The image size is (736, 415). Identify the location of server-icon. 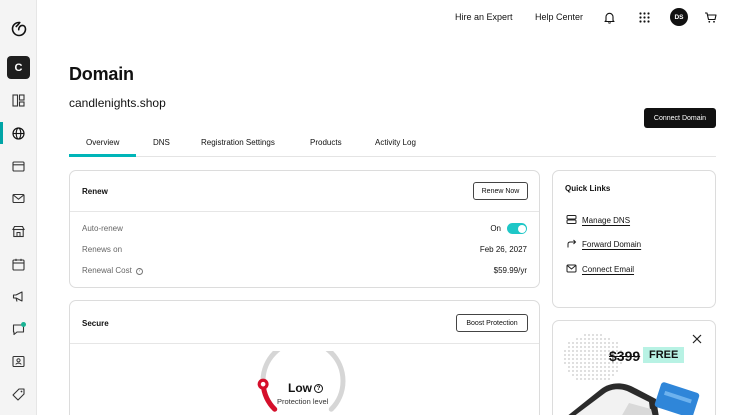
(571, 219).